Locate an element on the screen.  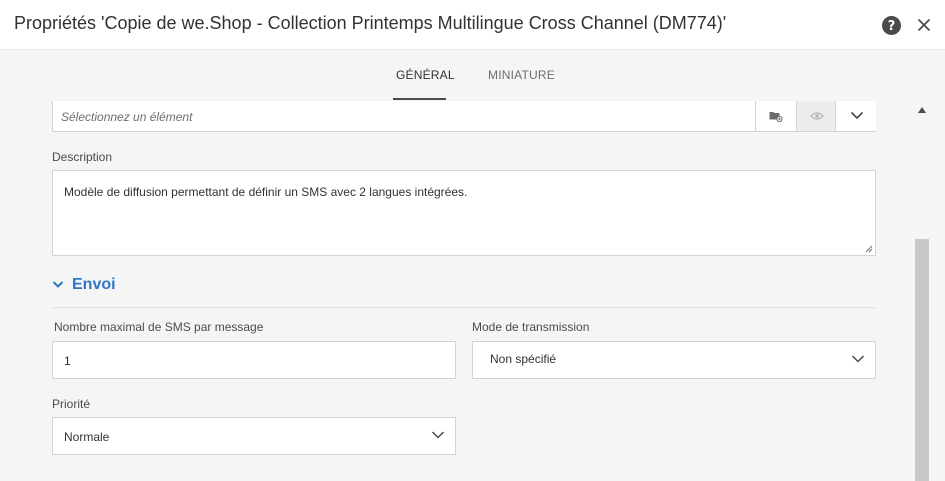
transmission-mode-label: Mode de transmission is located at coordinates (531, 327).